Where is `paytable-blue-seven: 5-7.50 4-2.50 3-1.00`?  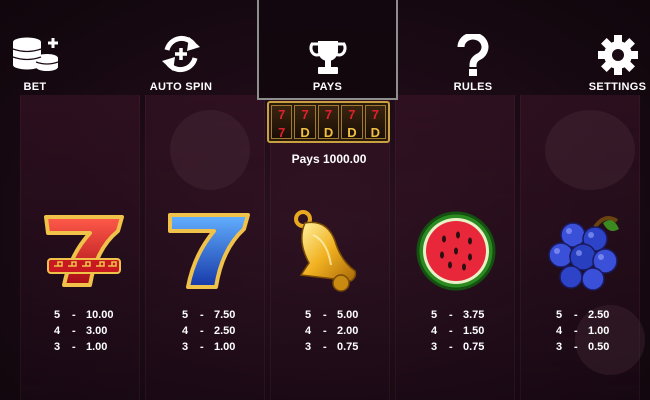
paytable-blue-seven: 5-7.50 4-2.50 3-1.00 is located at coordinates (227, 331).